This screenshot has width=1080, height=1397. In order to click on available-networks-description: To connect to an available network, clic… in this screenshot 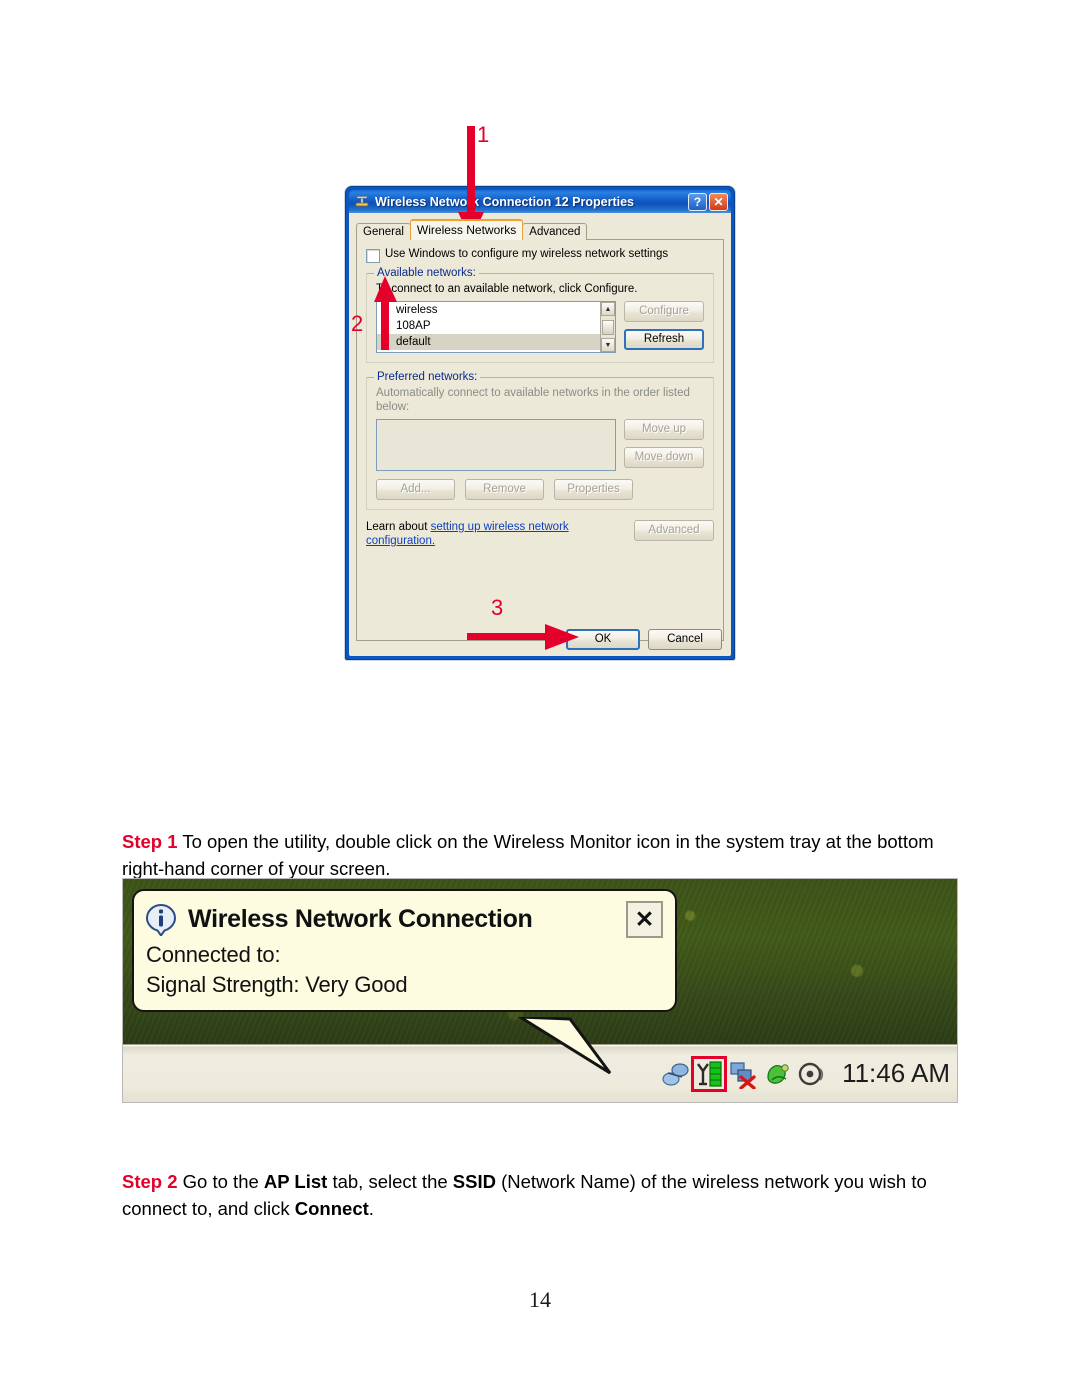, I will do `click(507, 289)`.